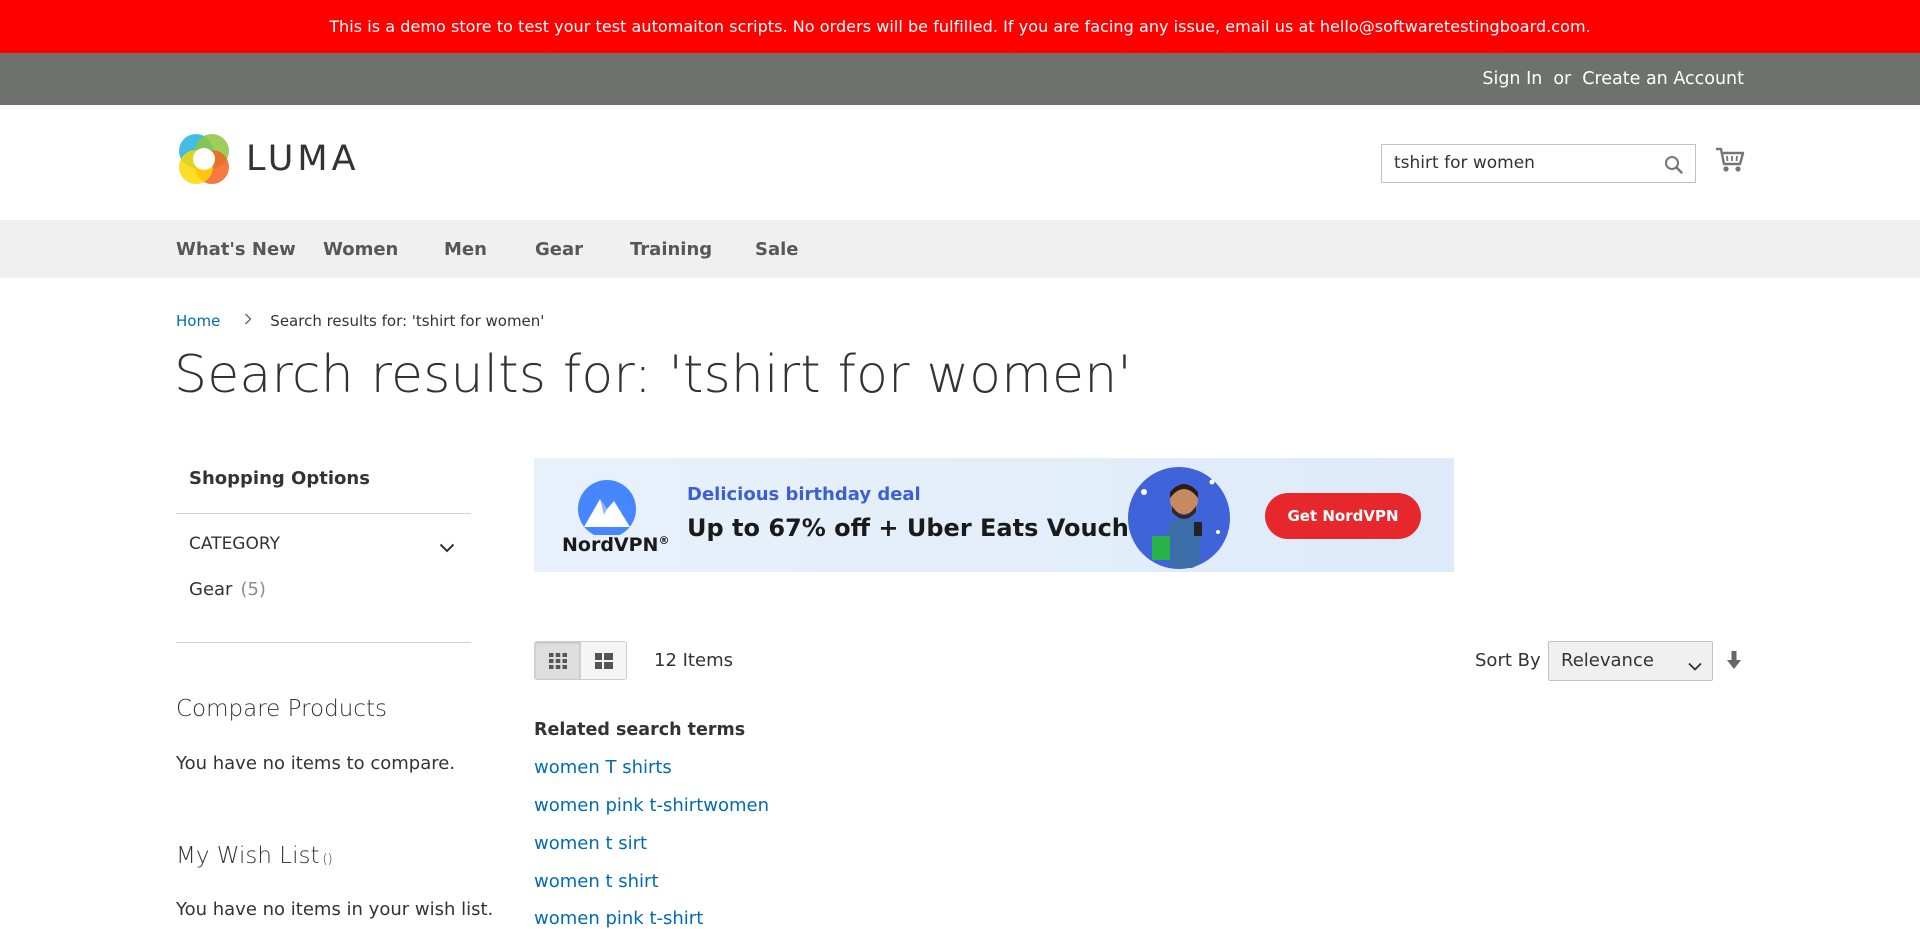 The image size is (1920, 929). What do you see at coordinates (1343, 516) in the screenshot?
I see `get-nordvpn-button: Get NordVPN` at bounding box center [1343, 516].